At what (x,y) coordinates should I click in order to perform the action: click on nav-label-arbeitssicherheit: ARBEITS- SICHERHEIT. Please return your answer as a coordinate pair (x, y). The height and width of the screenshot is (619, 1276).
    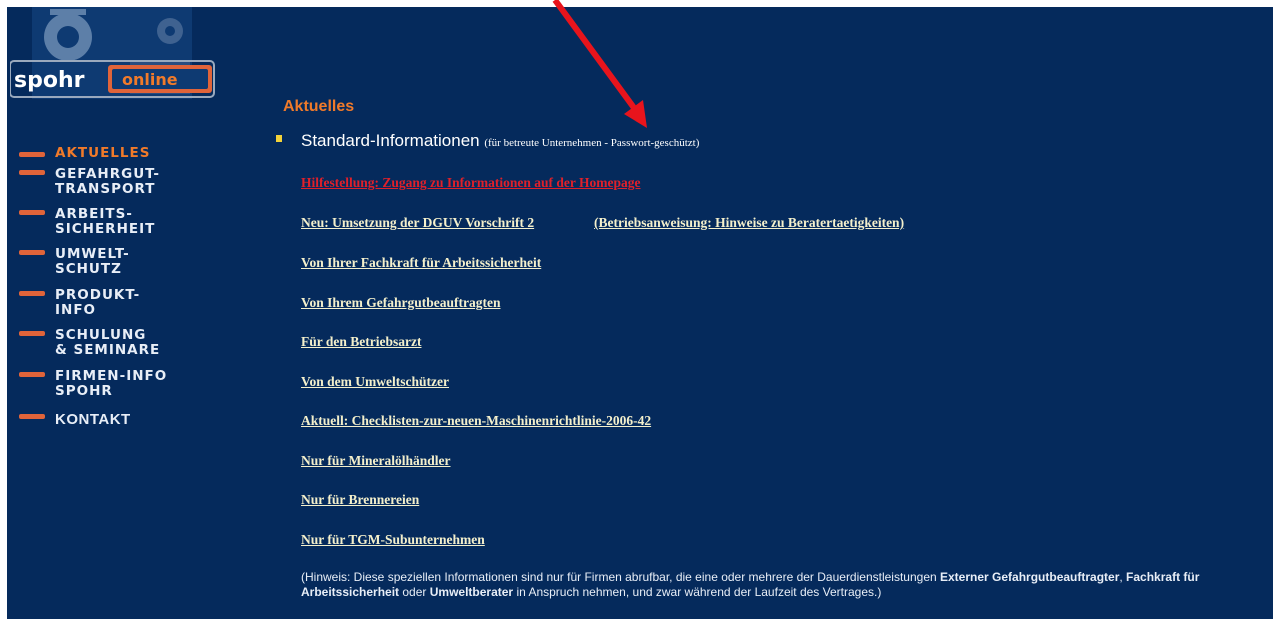
    Looking at the image, I should click on (105, 221).